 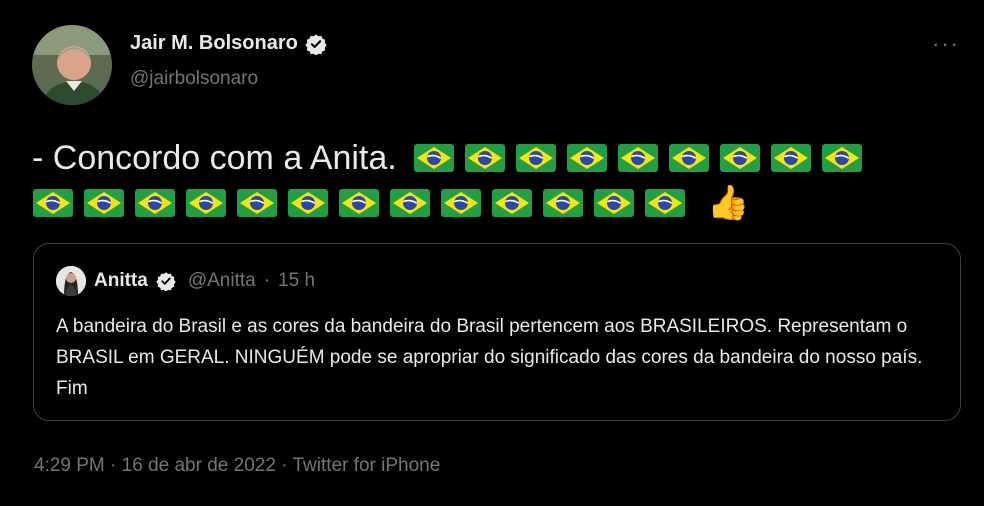 What do you see at coordinates (296, 281) in the screenshot?
I see `quoted-tweet-time: 15 h` at bounding box center [296, 281].